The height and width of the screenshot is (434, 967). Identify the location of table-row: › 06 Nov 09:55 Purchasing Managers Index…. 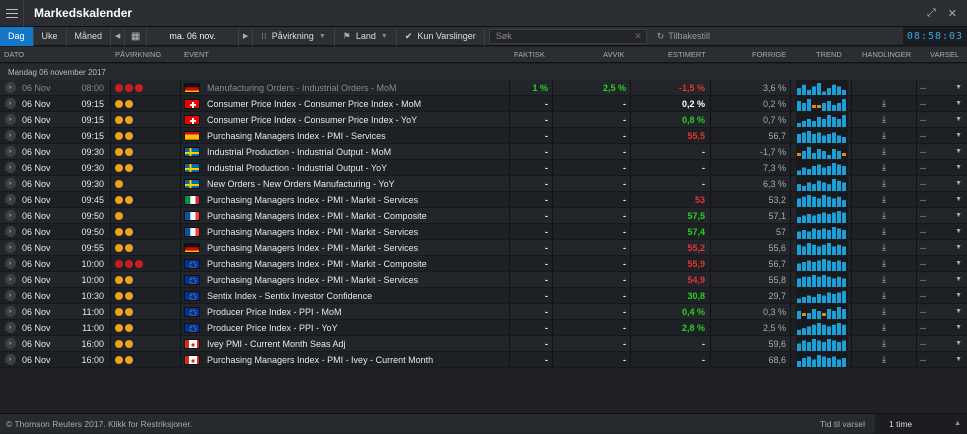
(483, 248).